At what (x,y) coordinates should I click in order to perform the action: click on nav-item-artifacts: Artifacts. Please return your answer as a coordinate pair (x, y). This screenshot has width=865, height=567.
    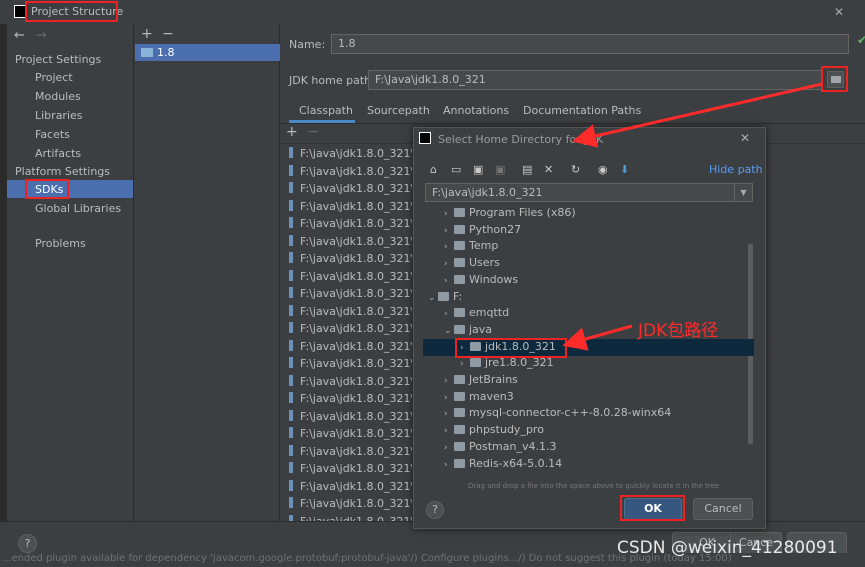
    Looking at the image, I should click on (58, 153).